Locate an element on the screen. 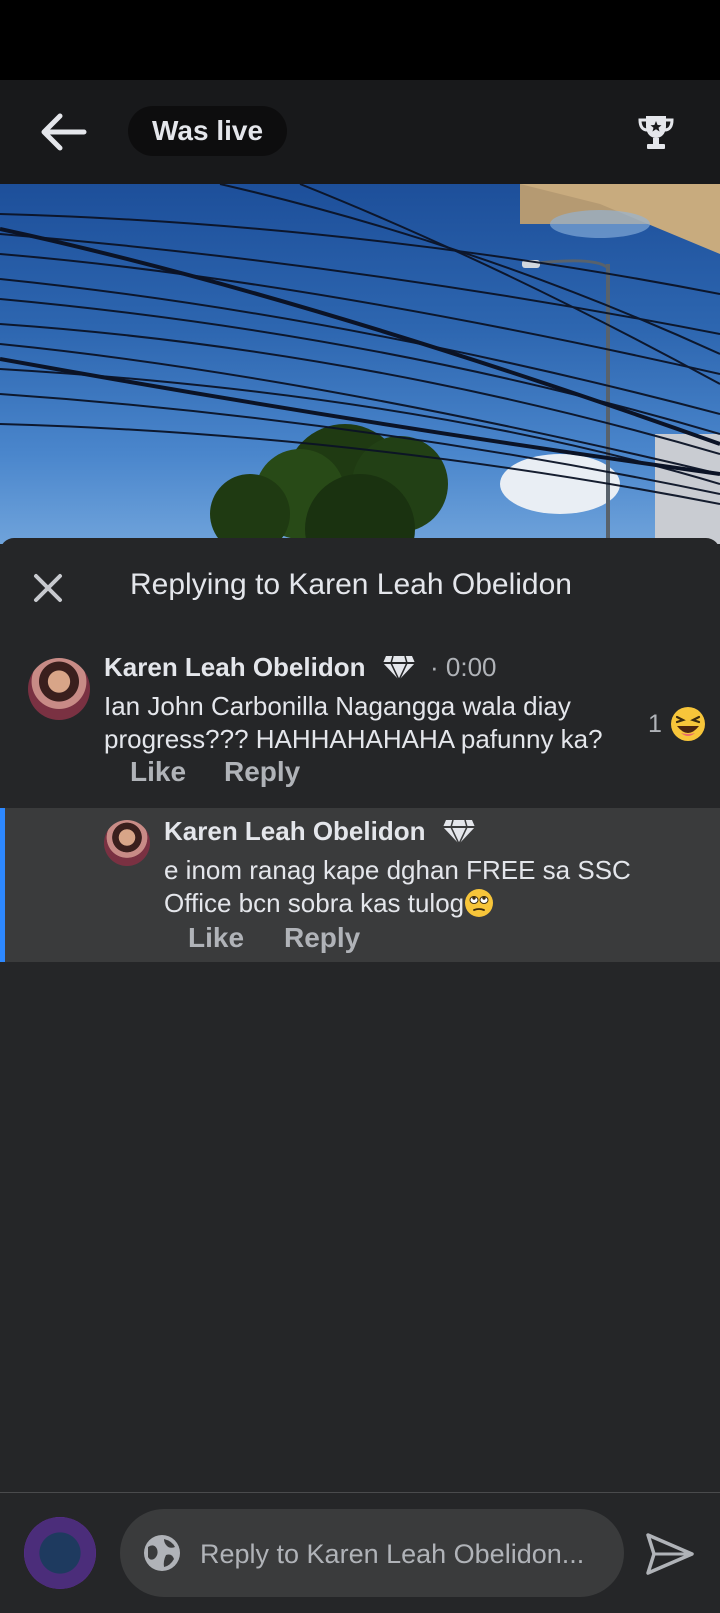 Image resolution: width=720 pixels, height=1613 pixels. back-arrow-icon is located at coordinates (62, 132).